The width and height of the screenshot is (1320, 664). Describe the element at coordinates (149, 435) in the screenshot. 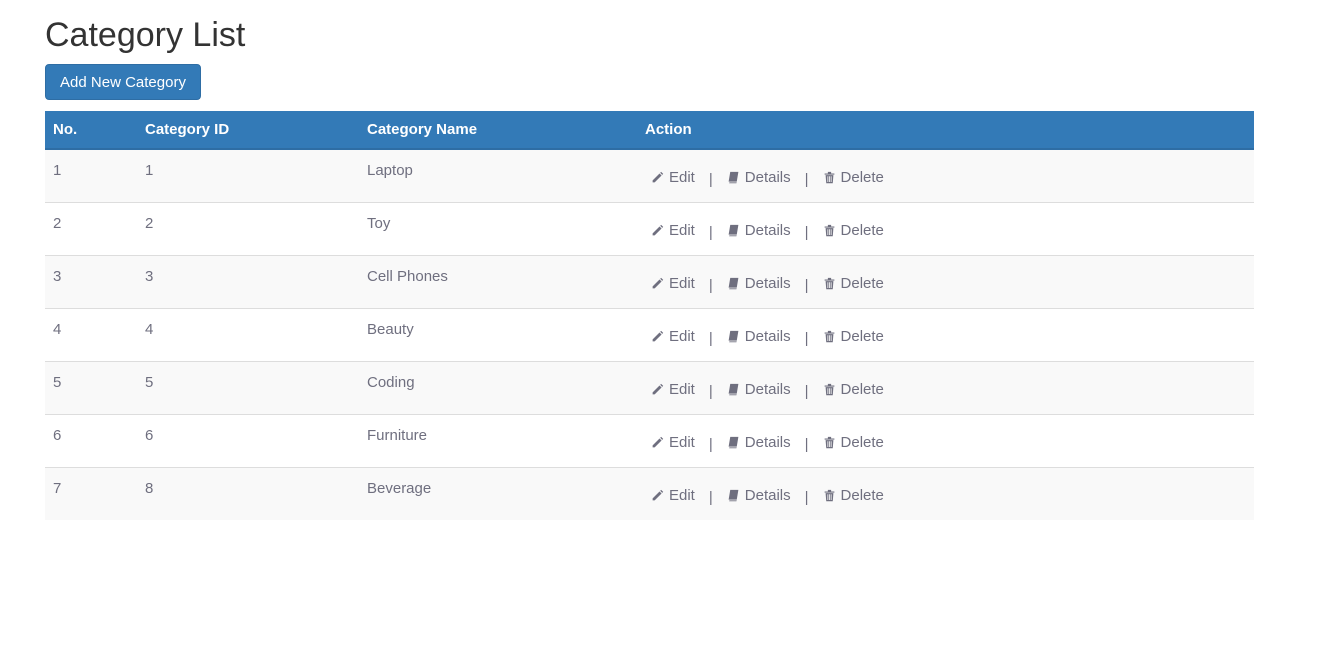

I see `row-category-id: 6` at that location.